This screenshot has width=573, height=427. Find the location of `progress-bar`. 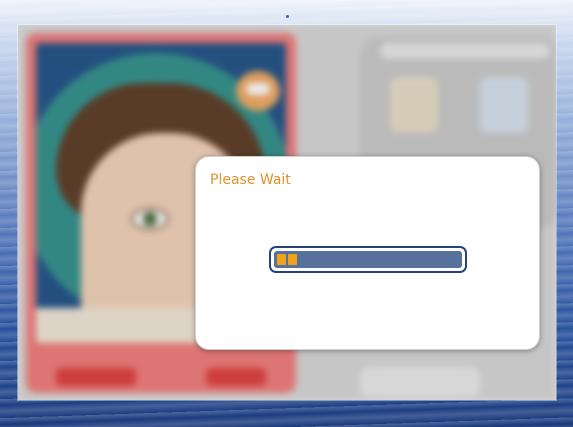

progress-bar is located at coordinates (368, 259).